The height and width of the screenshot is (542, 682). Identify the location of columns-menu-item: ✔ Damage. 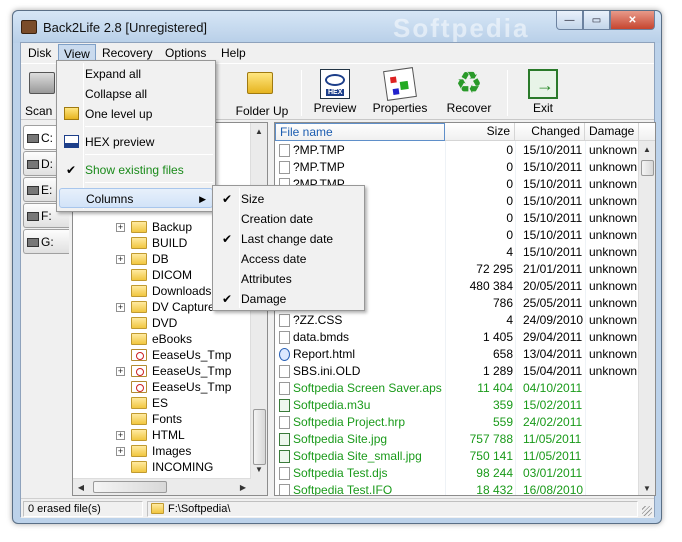
(288, 299).